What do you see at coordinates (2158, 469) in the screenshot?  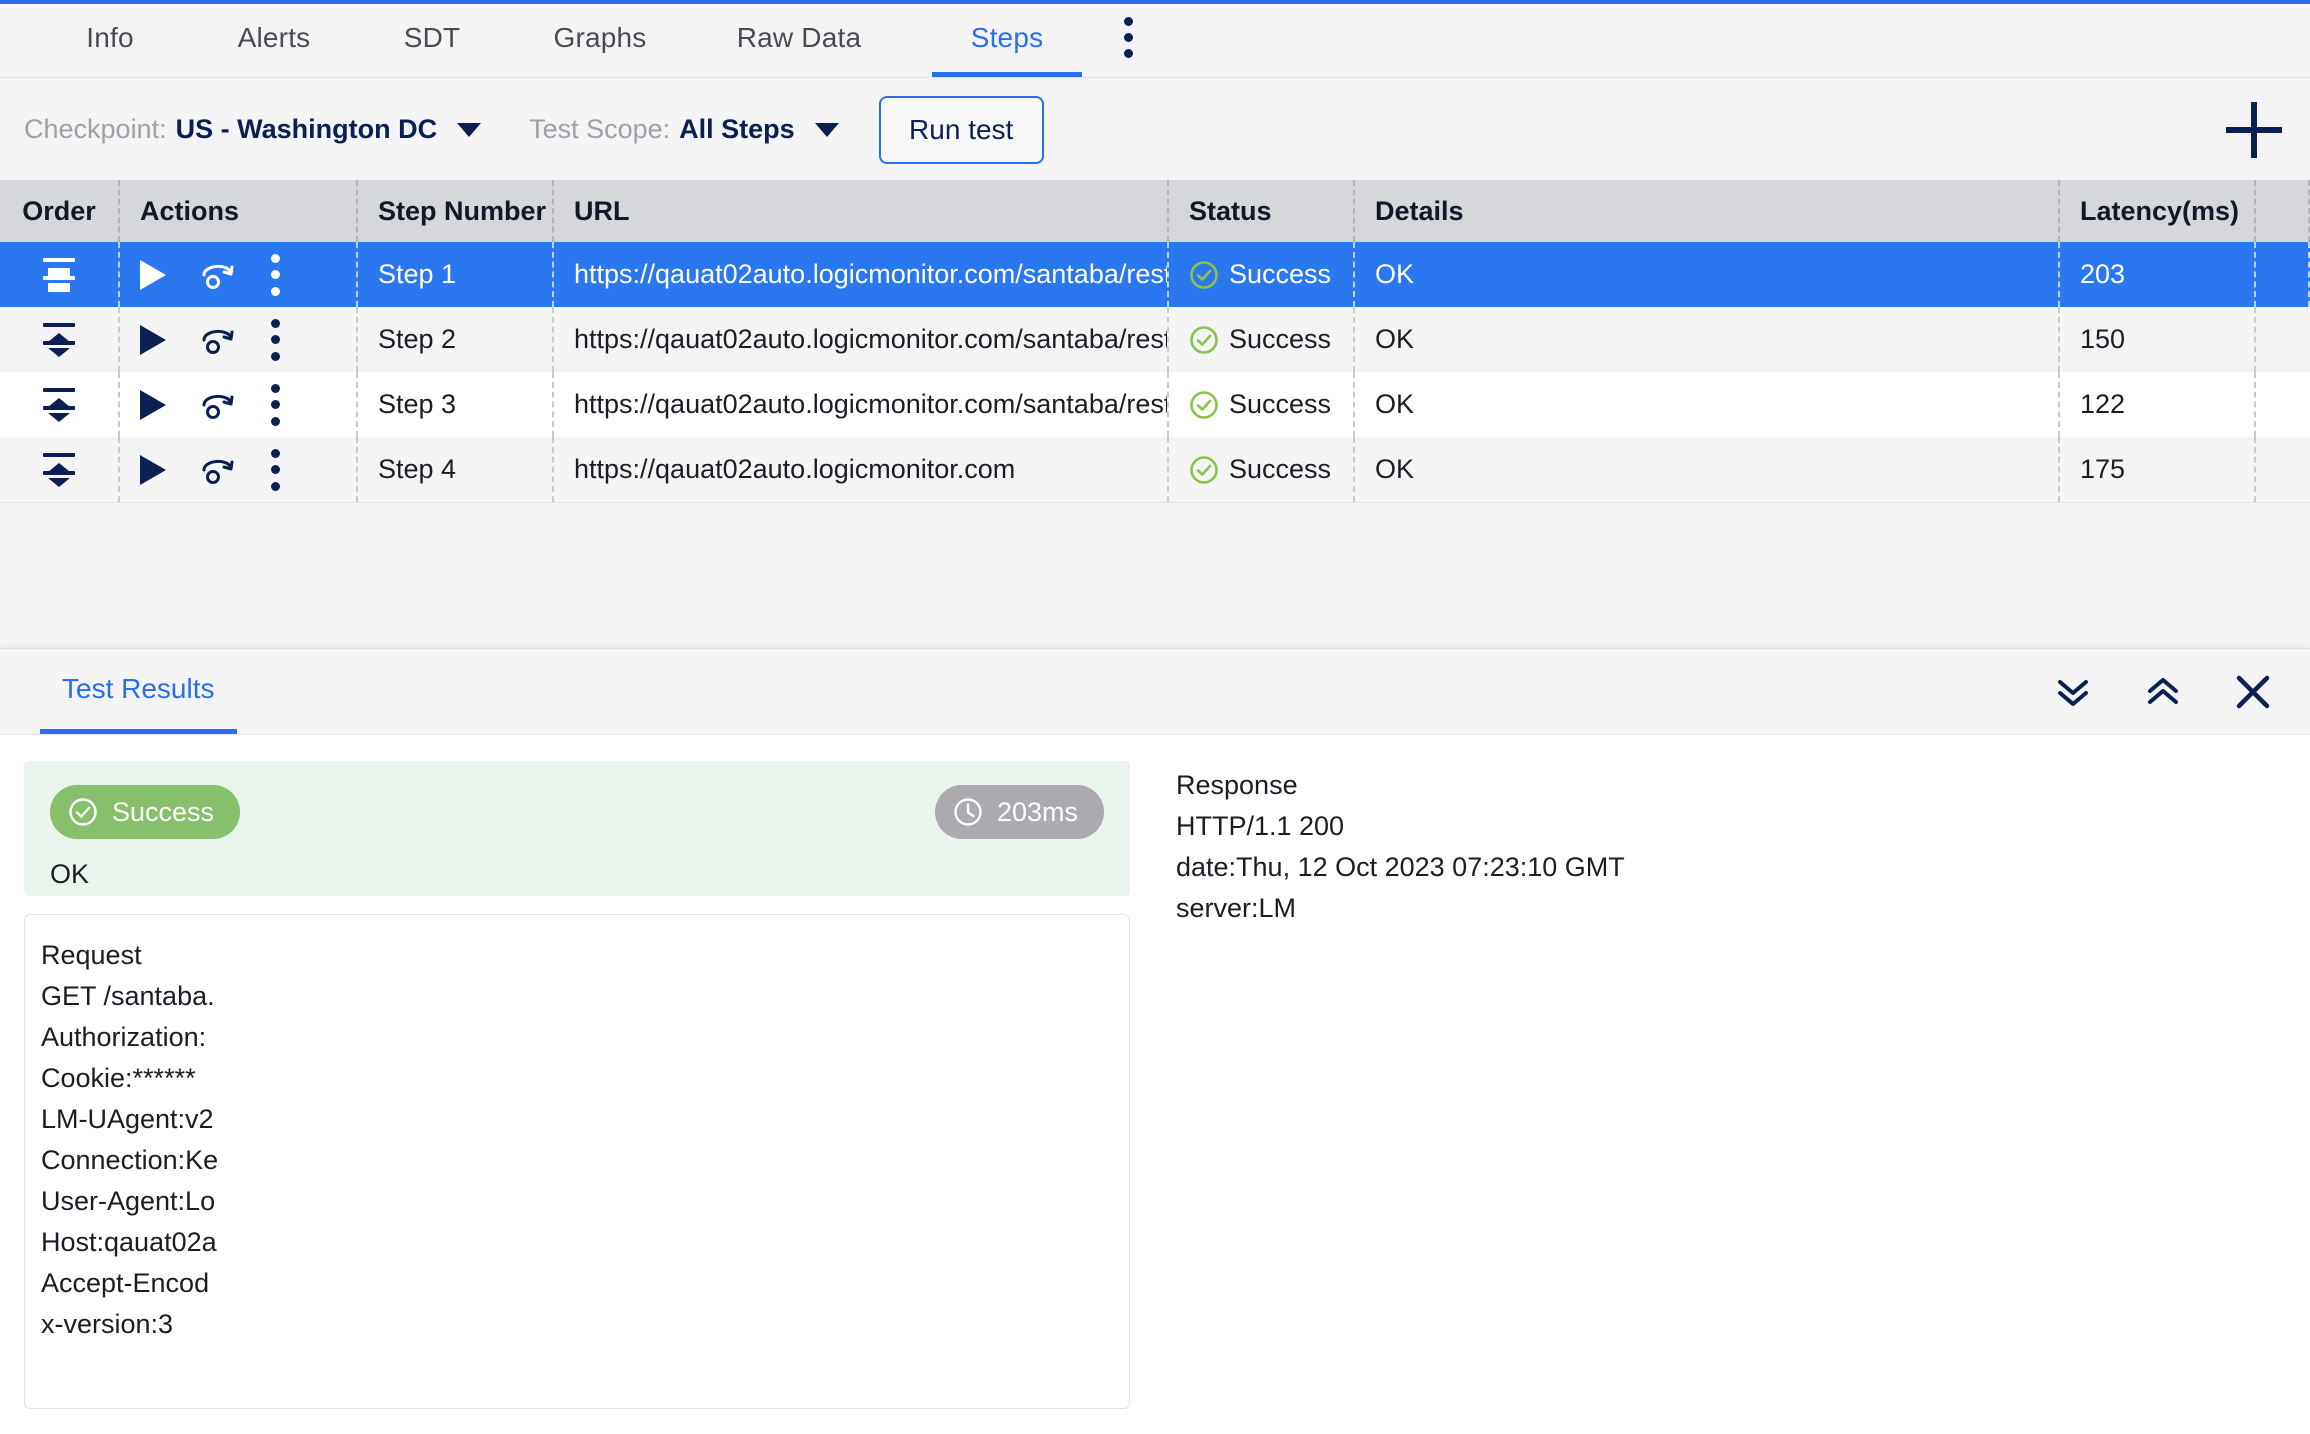 I see `row-latency: 175` at bounding box center [2158, 469].